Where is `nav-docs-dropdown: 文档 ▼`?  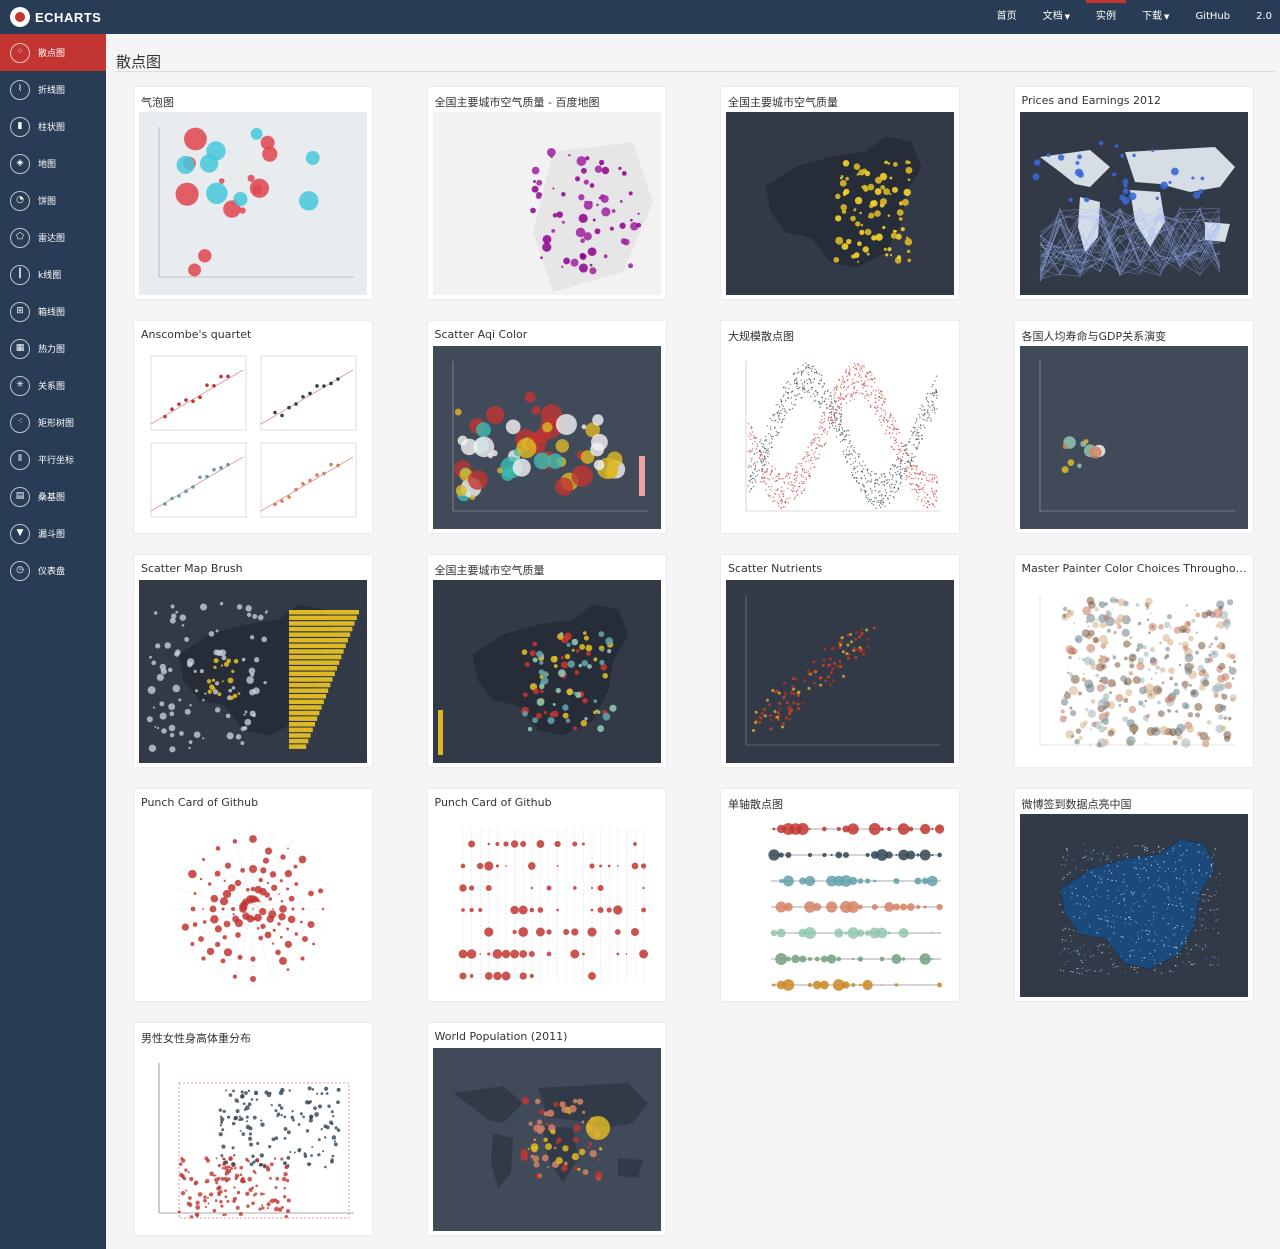
nav-docs-dropdown: 文档 ▼ is located at coordinates (1056, 17).